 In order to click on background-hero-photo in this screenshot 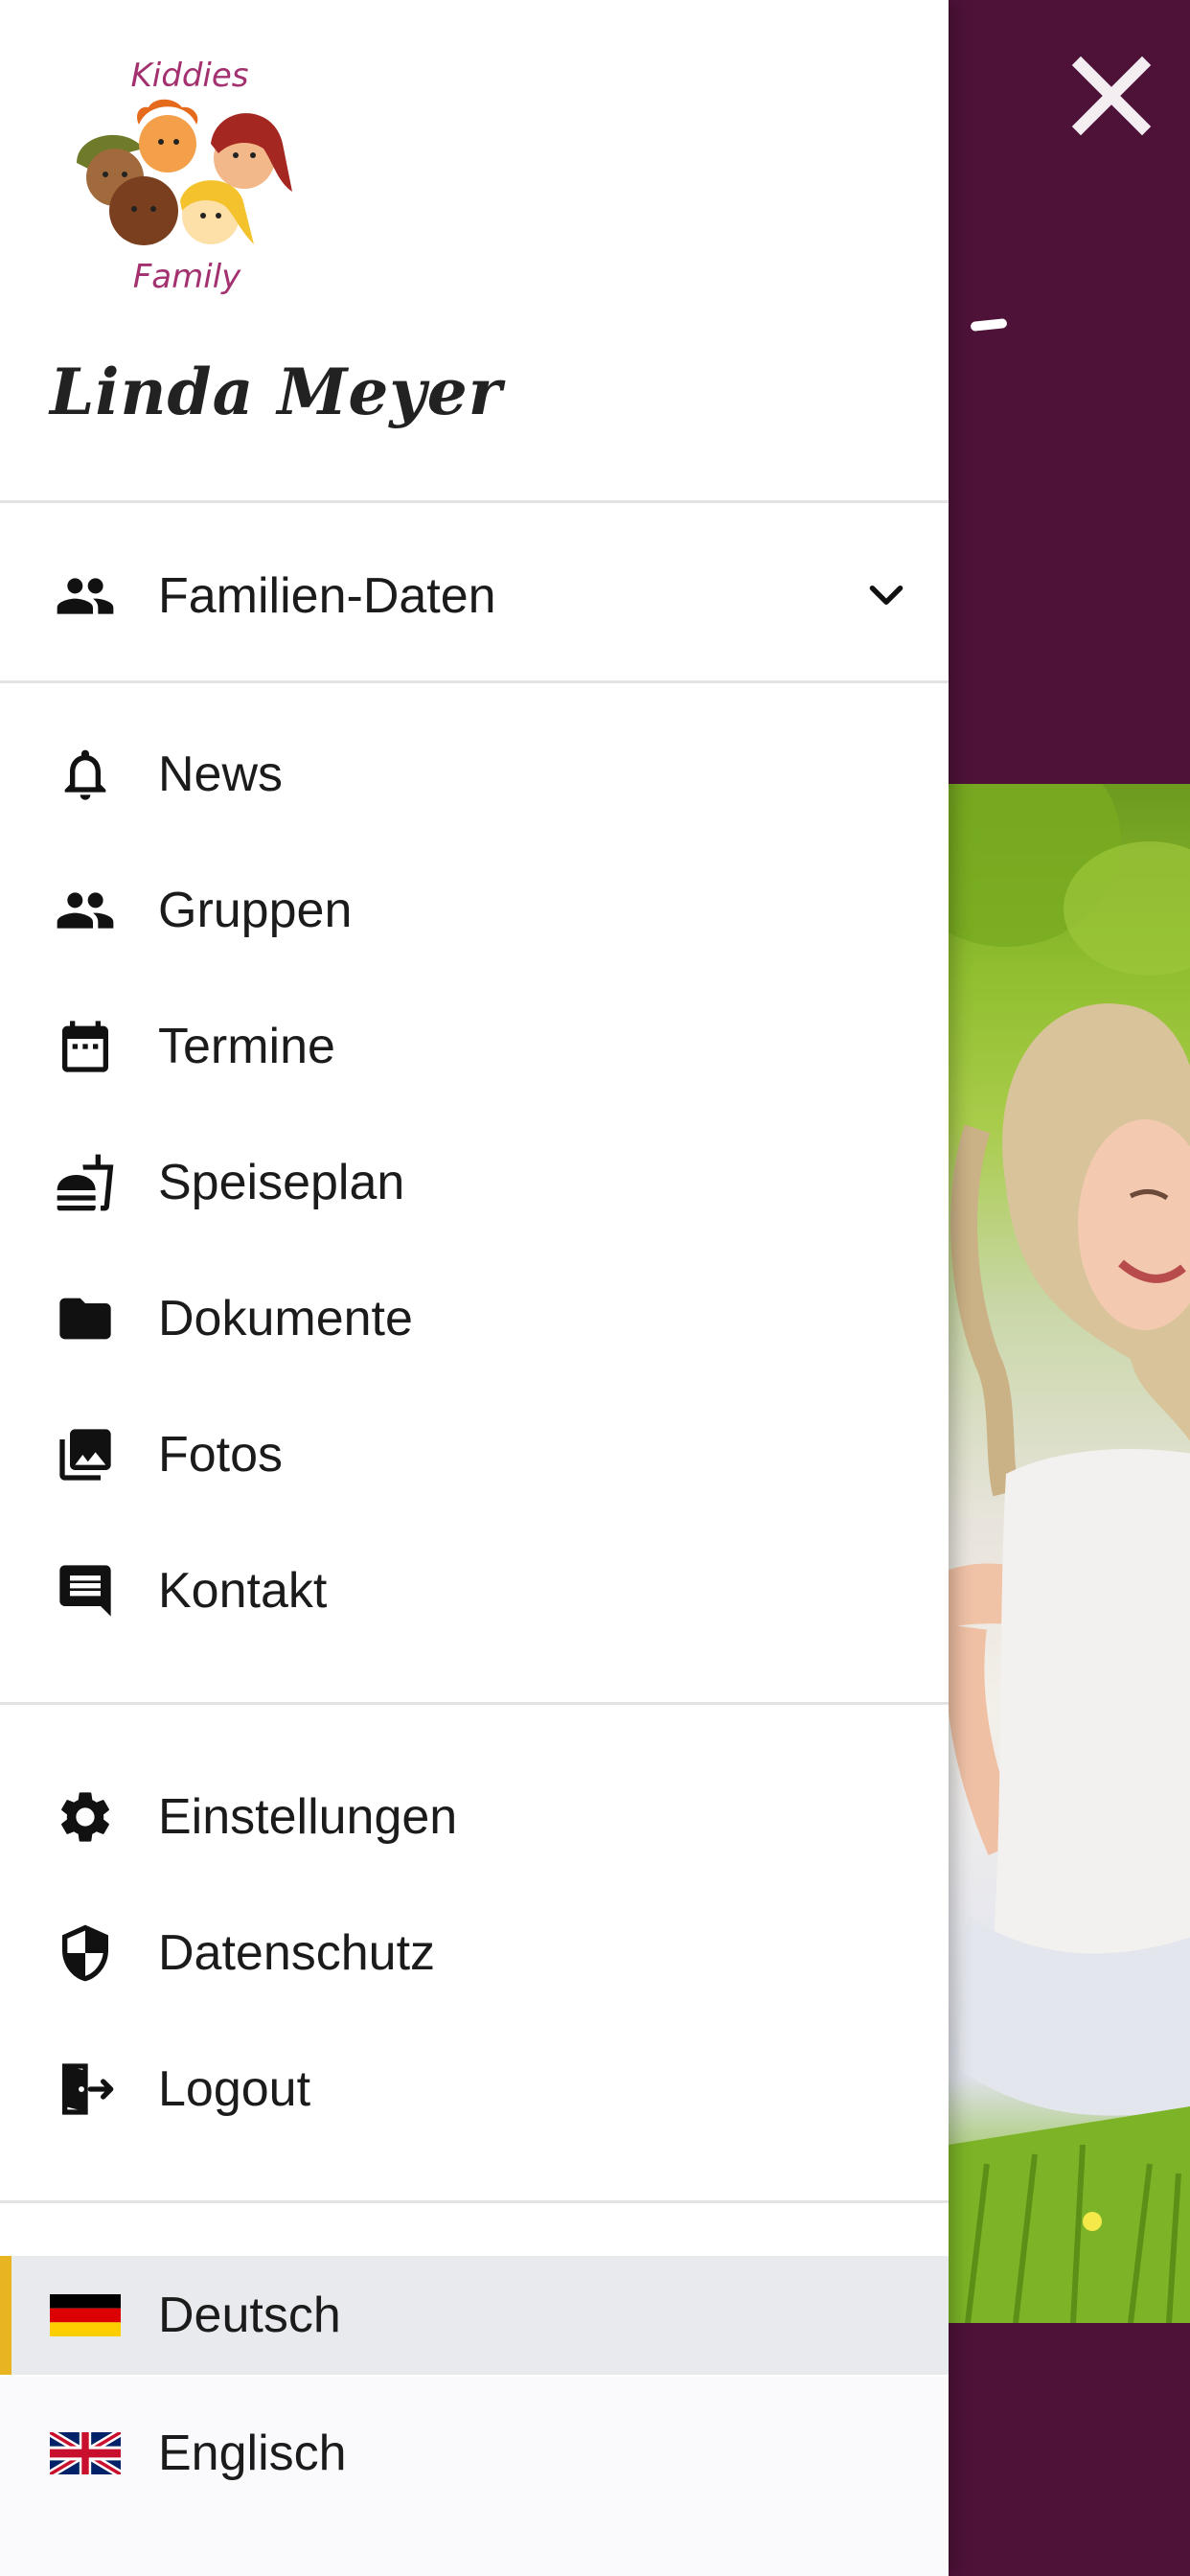, I will do `click(1070, 1553)`.